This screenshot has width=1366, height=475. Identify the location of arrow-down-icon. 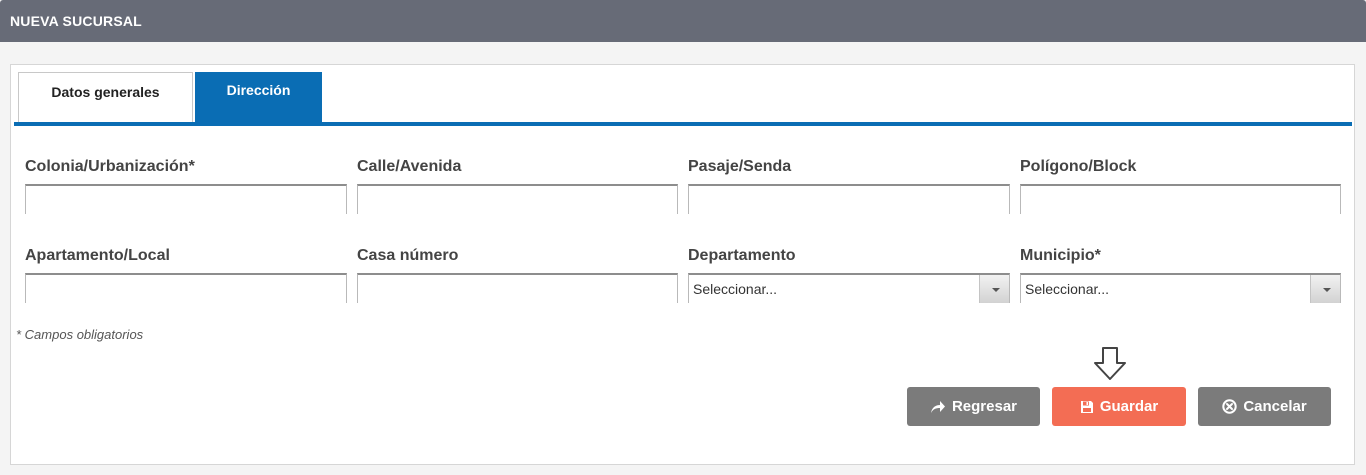
(1110, 363).